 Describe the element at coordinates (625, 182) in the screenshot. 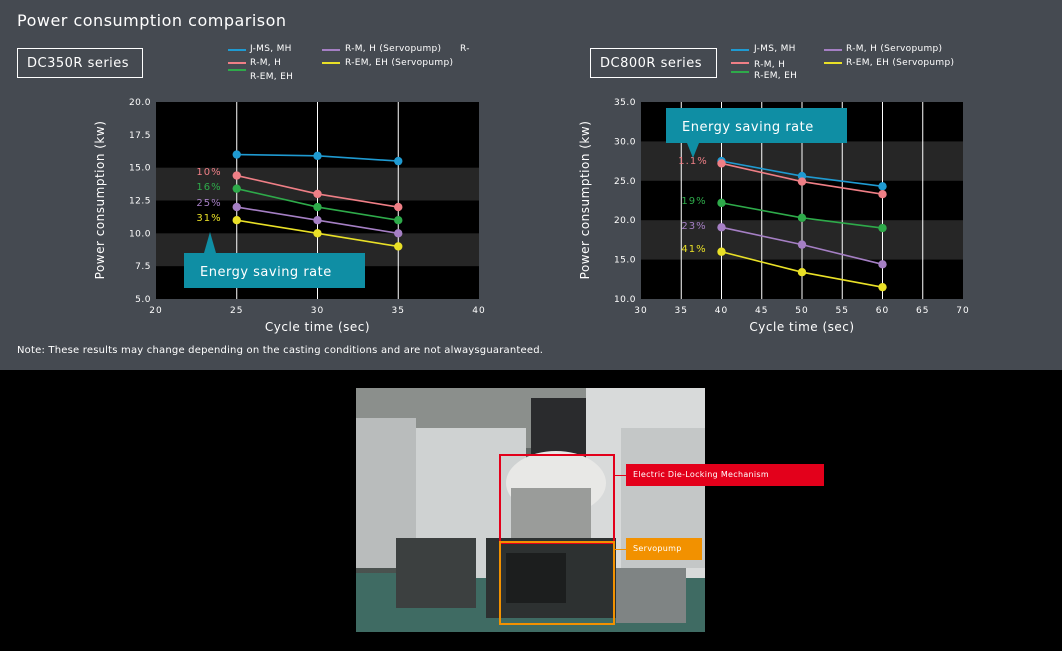

I see `y-tick-label: 25.0` at that location.